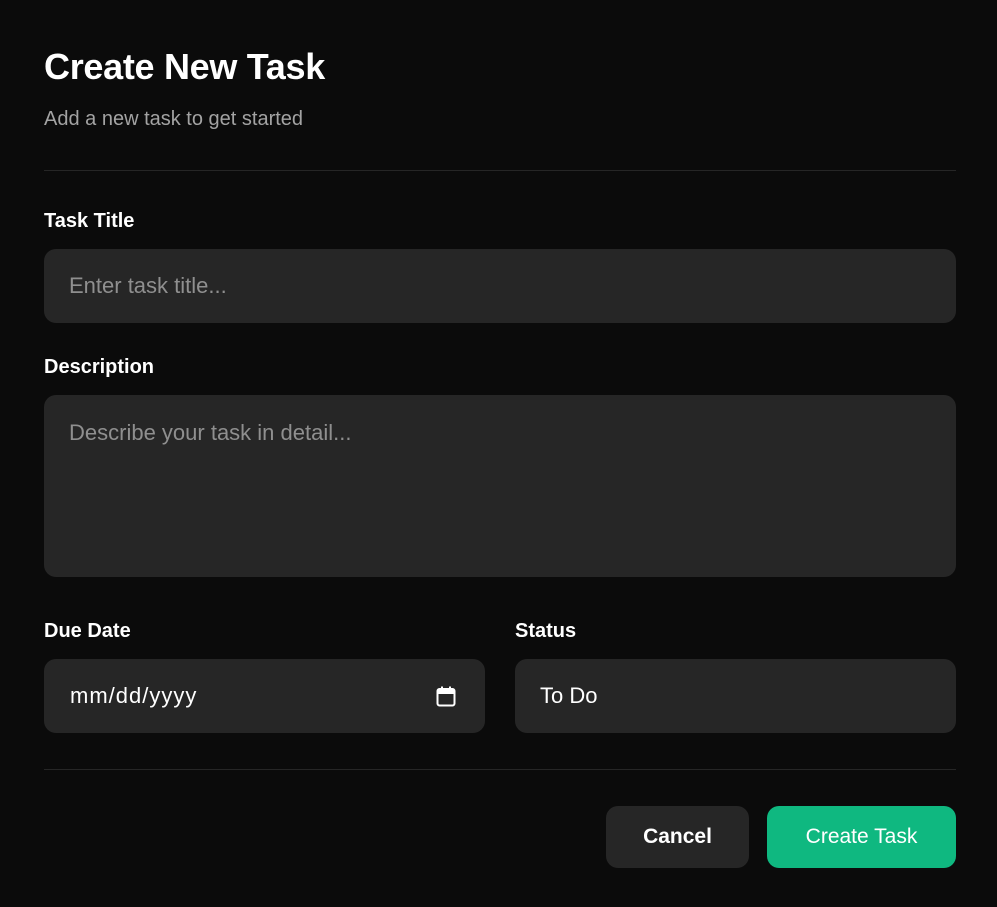  What do you see at coordinates (500, 170) in the screenshot?
I see `header-divider` at bounding box center [500, 170].